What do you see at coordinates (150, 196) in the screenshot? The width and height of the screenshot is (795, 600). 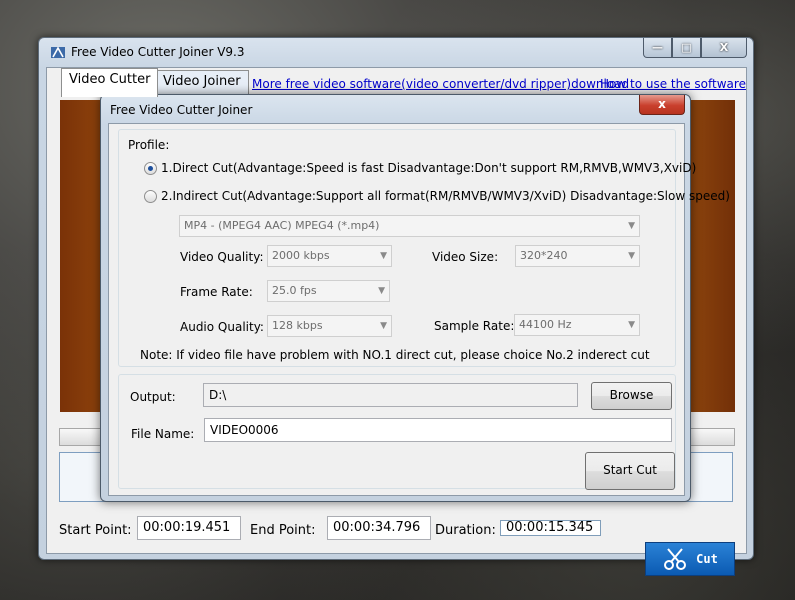 I see `indirect-cut-radio` at bounding box center [150, 196].